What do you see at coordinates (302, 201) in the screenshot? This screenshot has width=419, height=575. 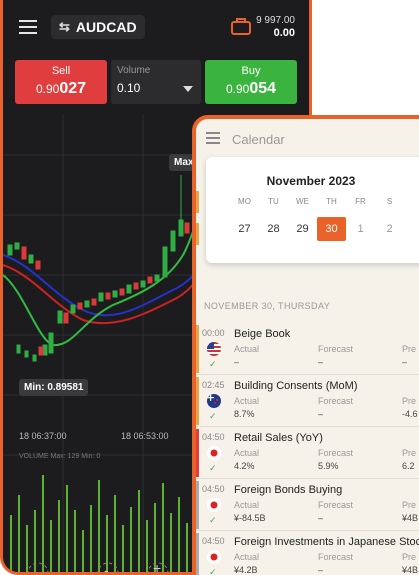 I see `weekday: WE` at bounding box center [302, 201].